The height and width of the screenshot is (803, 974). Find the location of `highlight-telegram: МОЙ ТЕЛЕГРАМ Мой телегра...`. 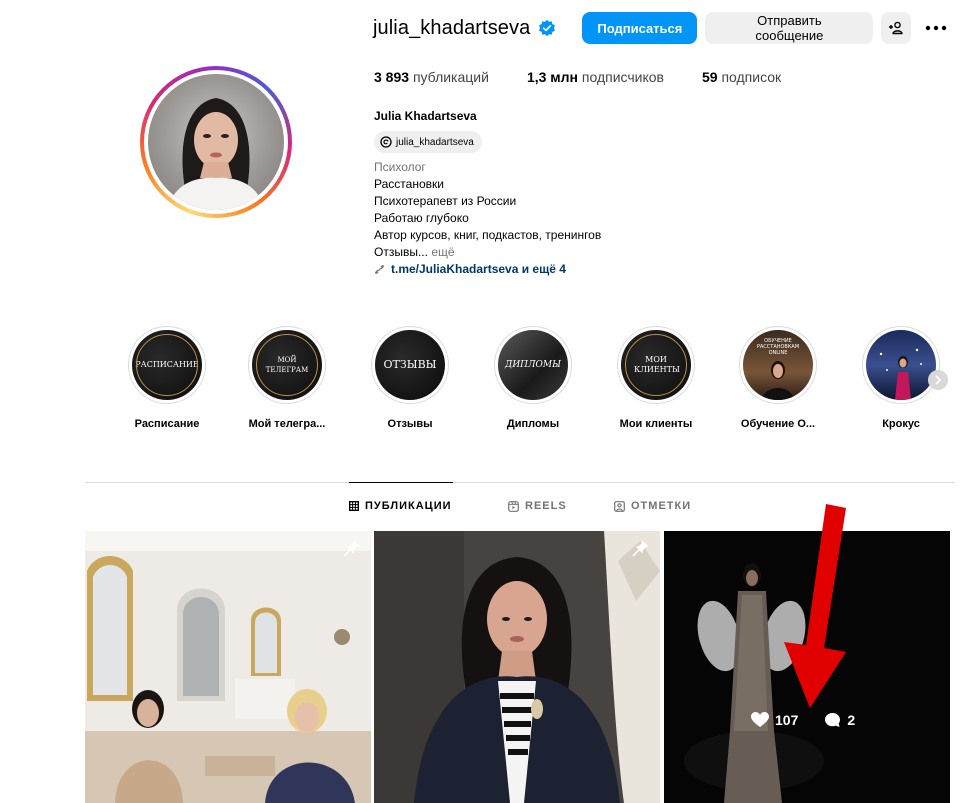

highlight-telegram: МОЙ ТЕЛЕГРАМ Мой телегра... is located at coordinates (287, 378).